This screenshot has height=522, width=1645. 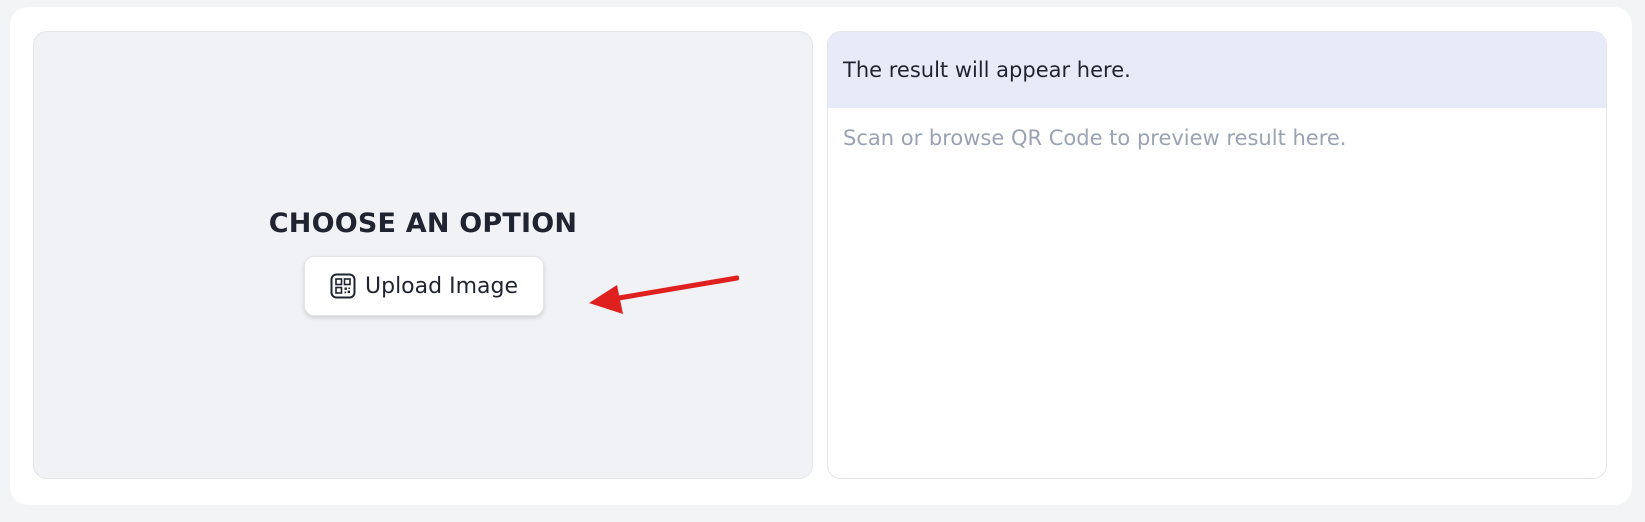 I want to click on upload-image-label: Upload Image, so click(x=441, y=286).